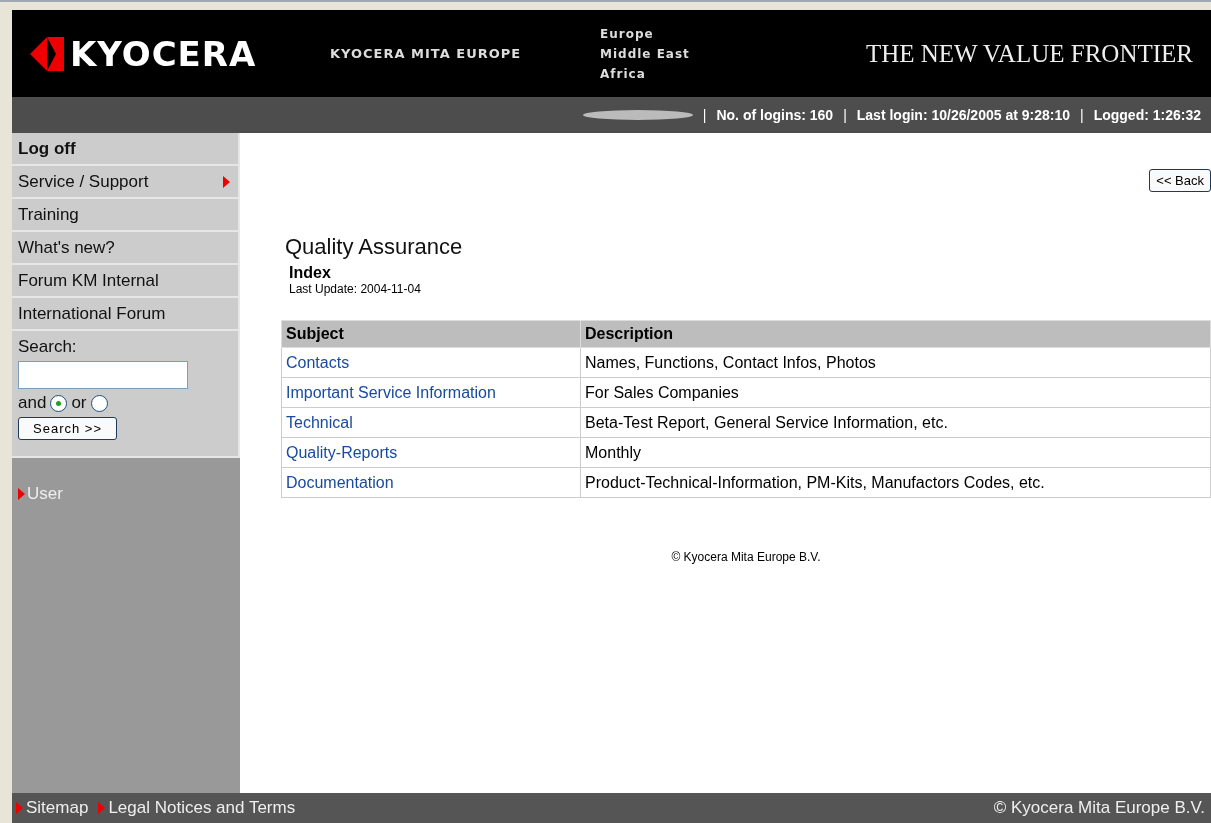 The height and width of the screenshot is (823, 1211). I want to click on status-text: Last login: 10/26/2005 at 9:28:10, so click(963, 115).